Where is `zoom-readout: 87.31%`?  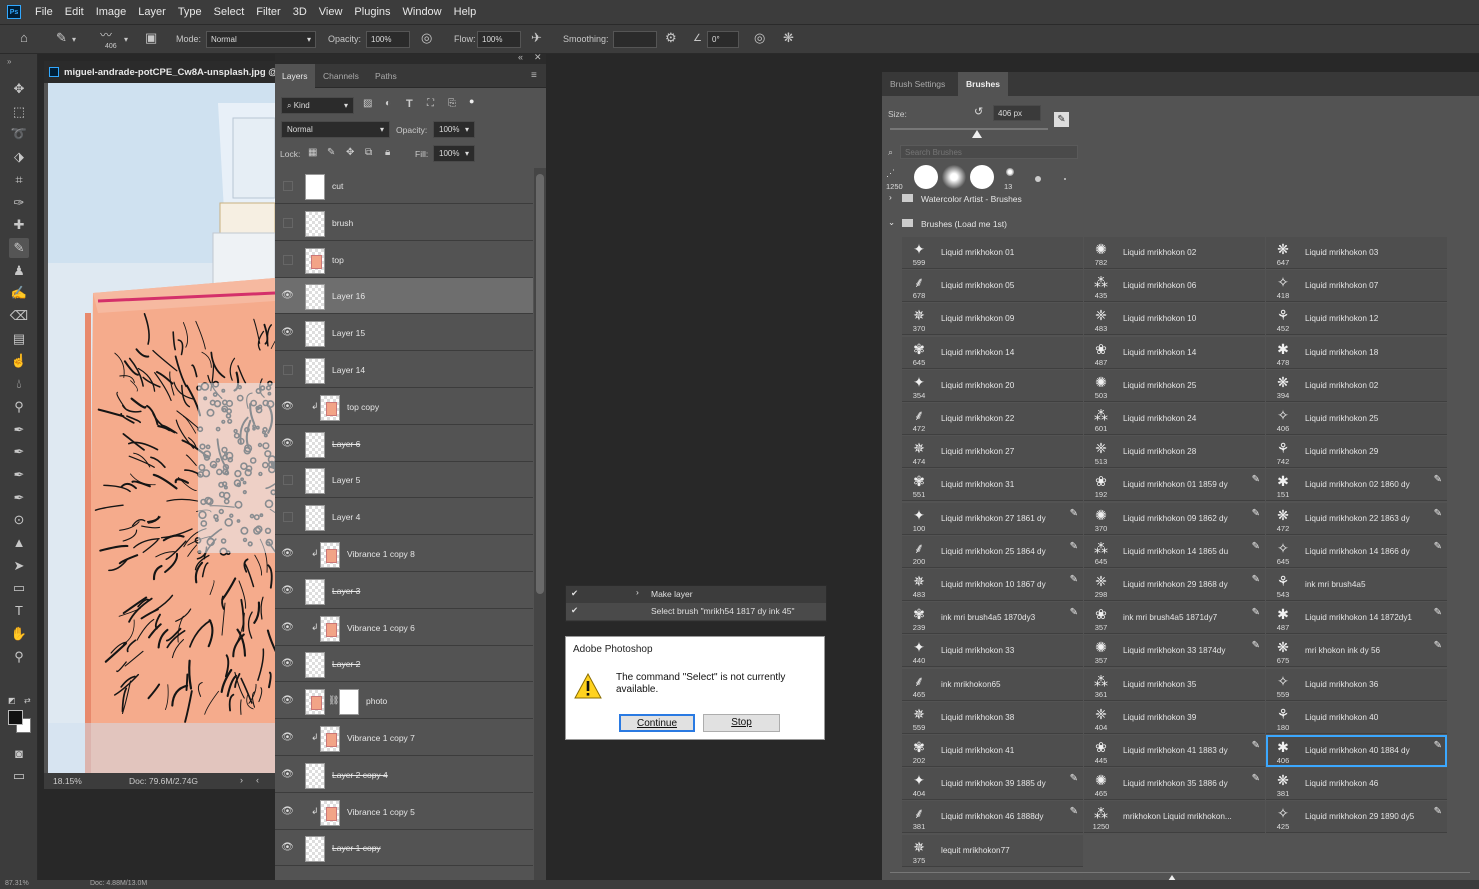 zoom-readout: 87.31% is located at coordinates (17, 883).